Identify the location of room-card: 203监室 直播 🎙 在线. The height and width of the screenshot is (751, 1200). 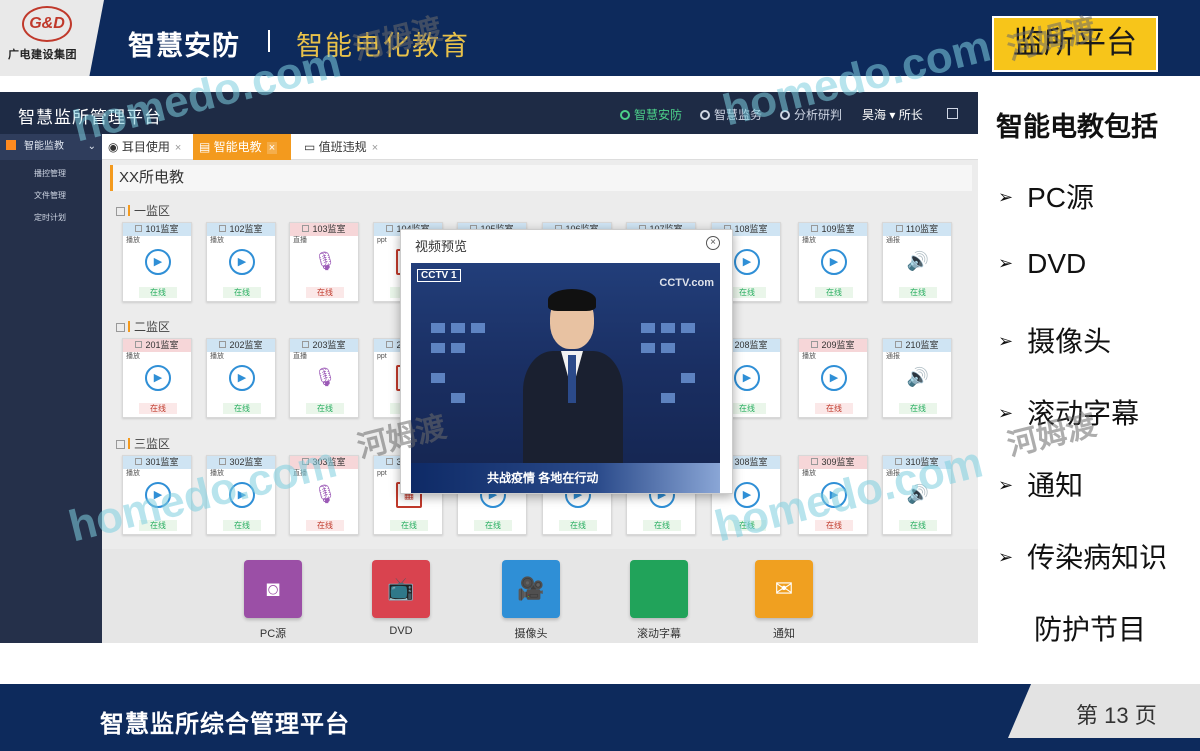
(324, 378).